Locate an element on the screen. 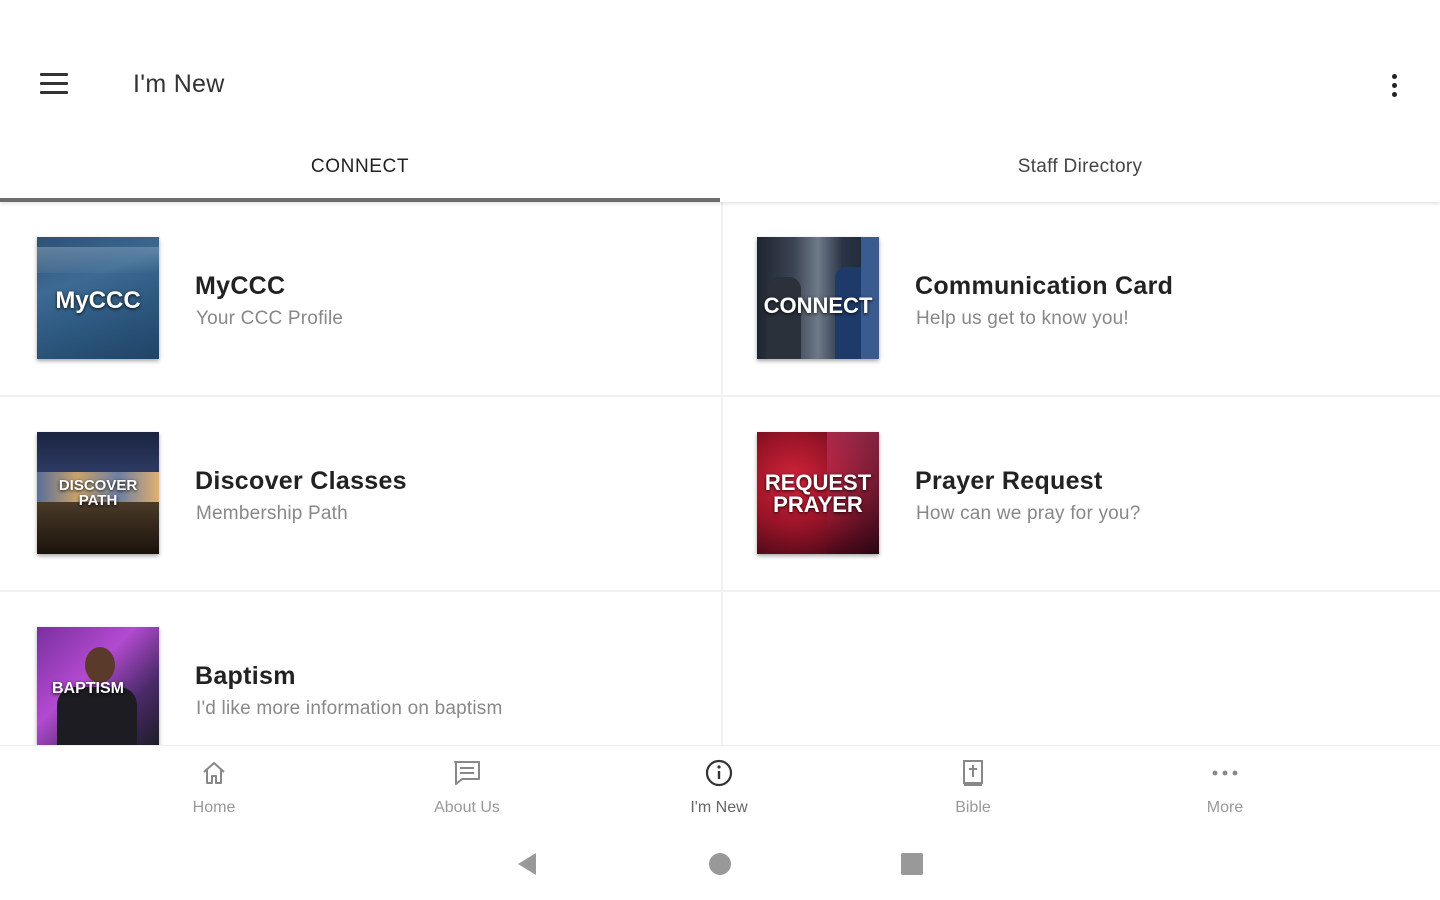 This screenshot has width=1440, height=900. hamburger-menu-icon is located at coordinates (54, 86).